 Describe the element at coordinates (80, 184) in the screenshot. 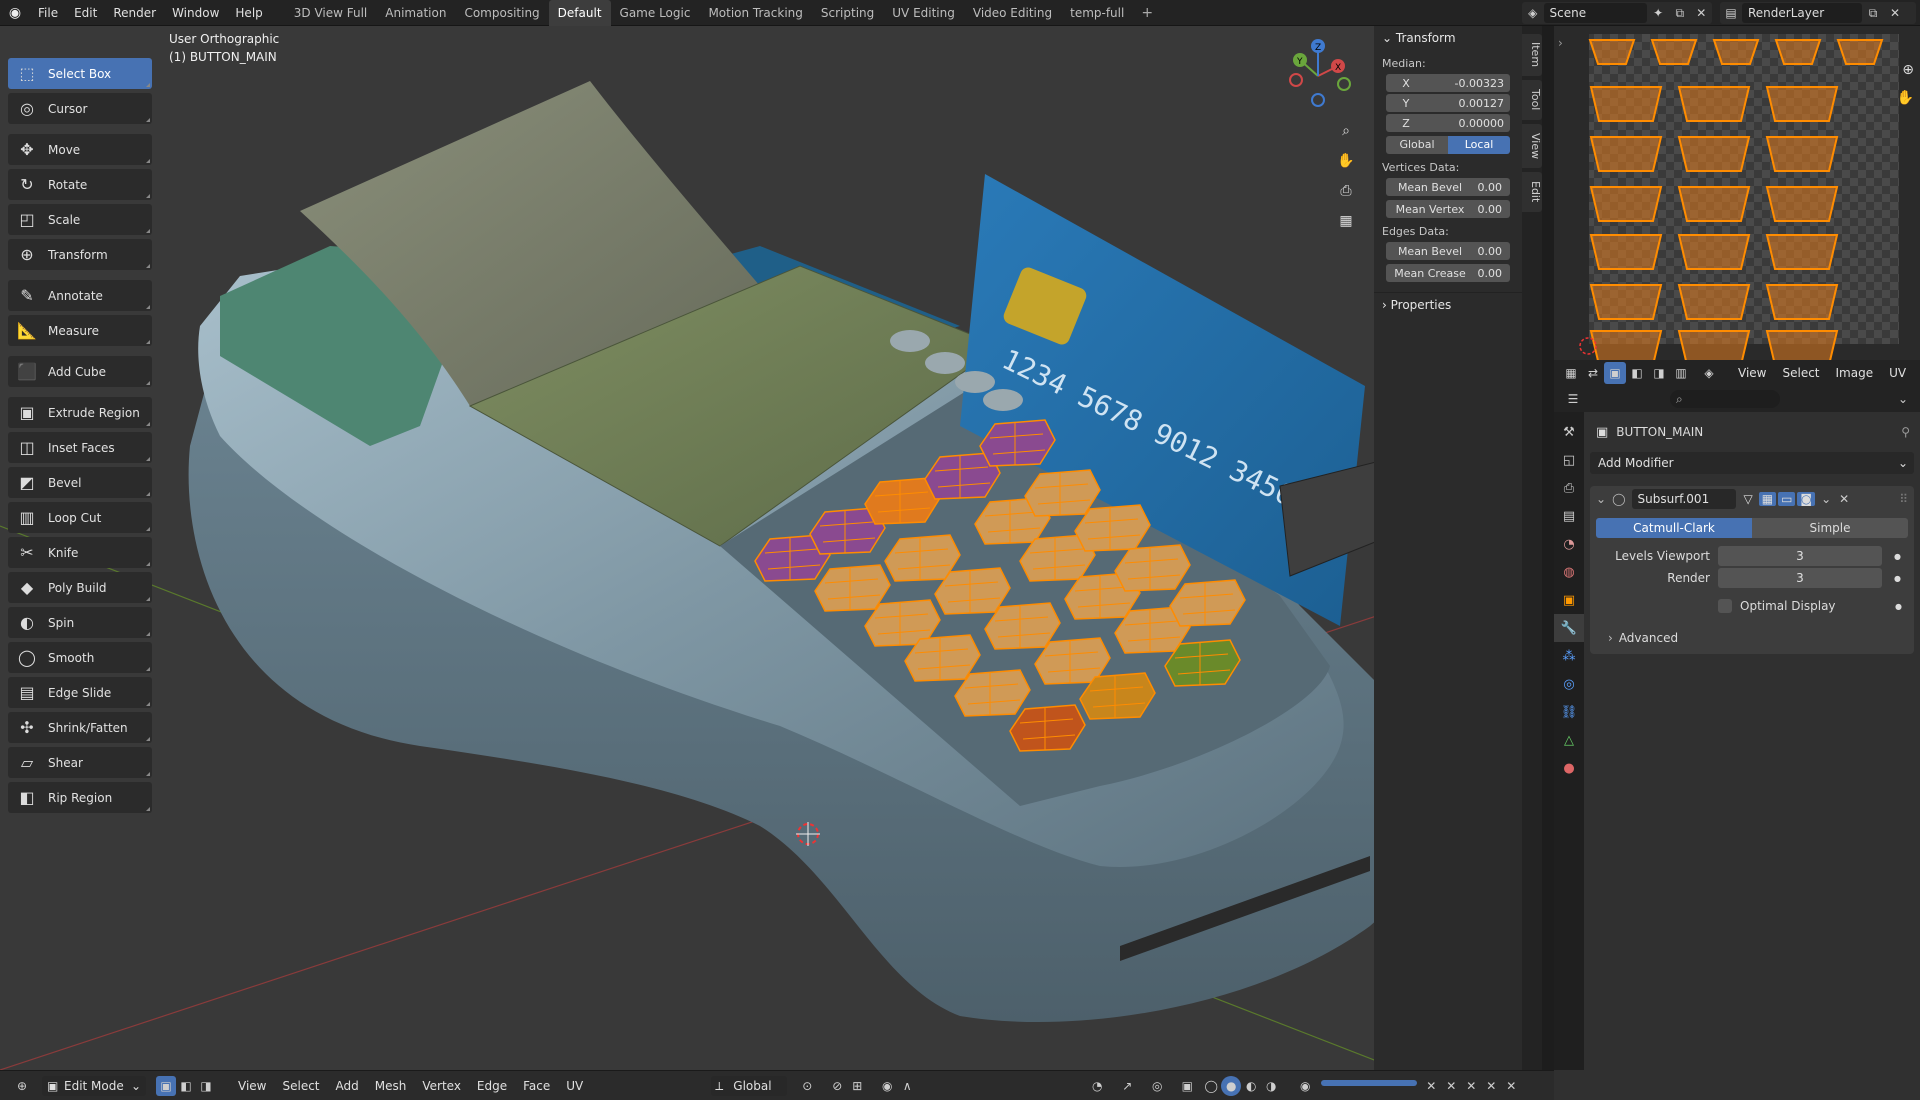

I see `tool-rotate: ↻ Rotate` at that location.